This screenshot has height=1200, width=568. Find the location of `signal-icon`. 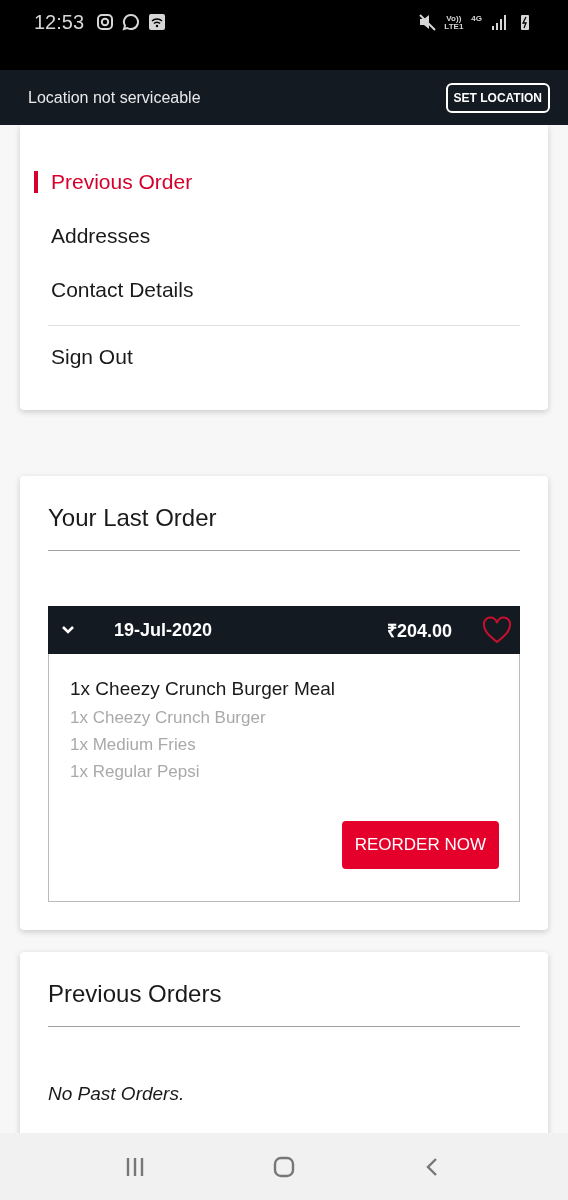

signal-icon is located at coordinates (499, 22).